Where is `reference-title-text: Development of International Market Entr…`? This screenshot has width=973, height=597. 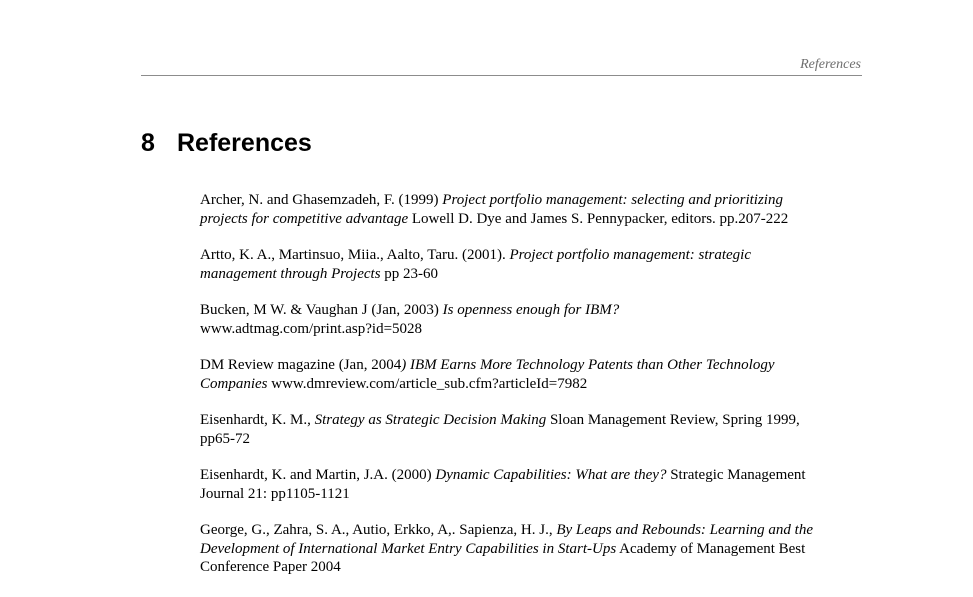
reference-title-text: Development of International Market Entr… is located at coordinates (408, 548).